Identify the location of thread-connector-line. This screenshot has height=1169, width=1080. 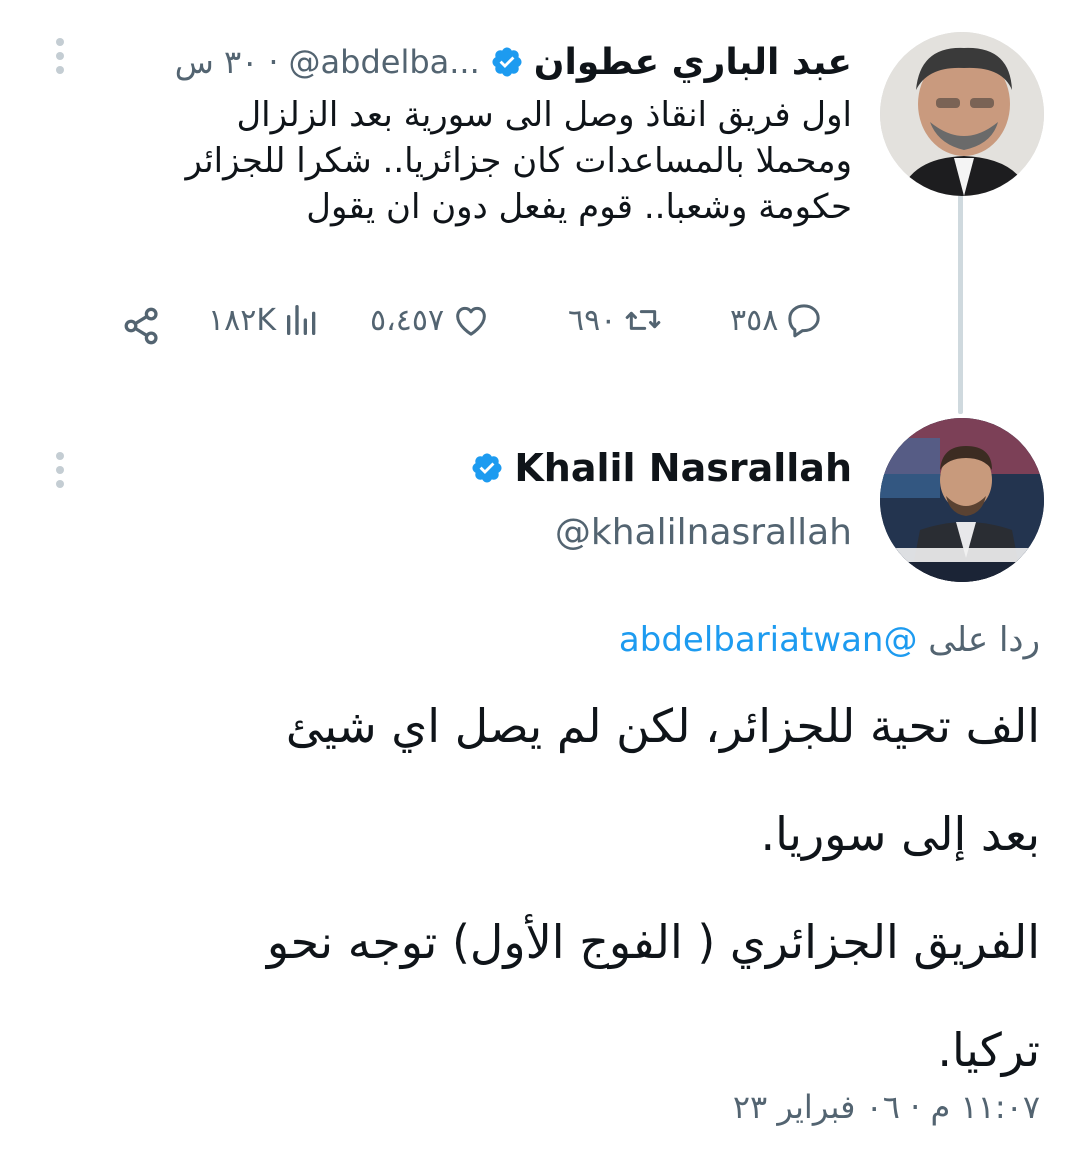
(960, 304).